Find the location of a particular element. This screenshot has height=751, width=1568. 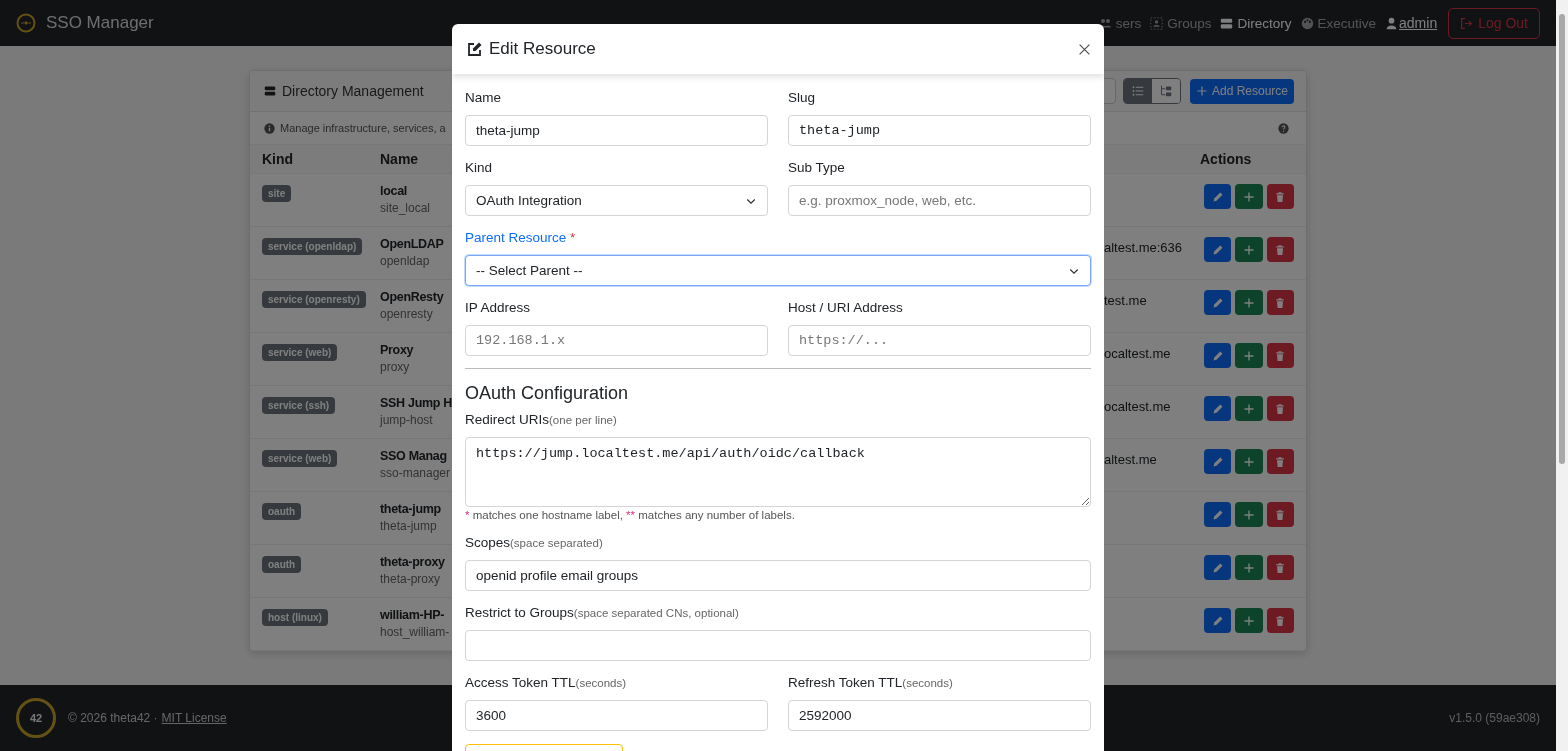

kind-badge: service (openldap) is located at coordinates (312, 246).